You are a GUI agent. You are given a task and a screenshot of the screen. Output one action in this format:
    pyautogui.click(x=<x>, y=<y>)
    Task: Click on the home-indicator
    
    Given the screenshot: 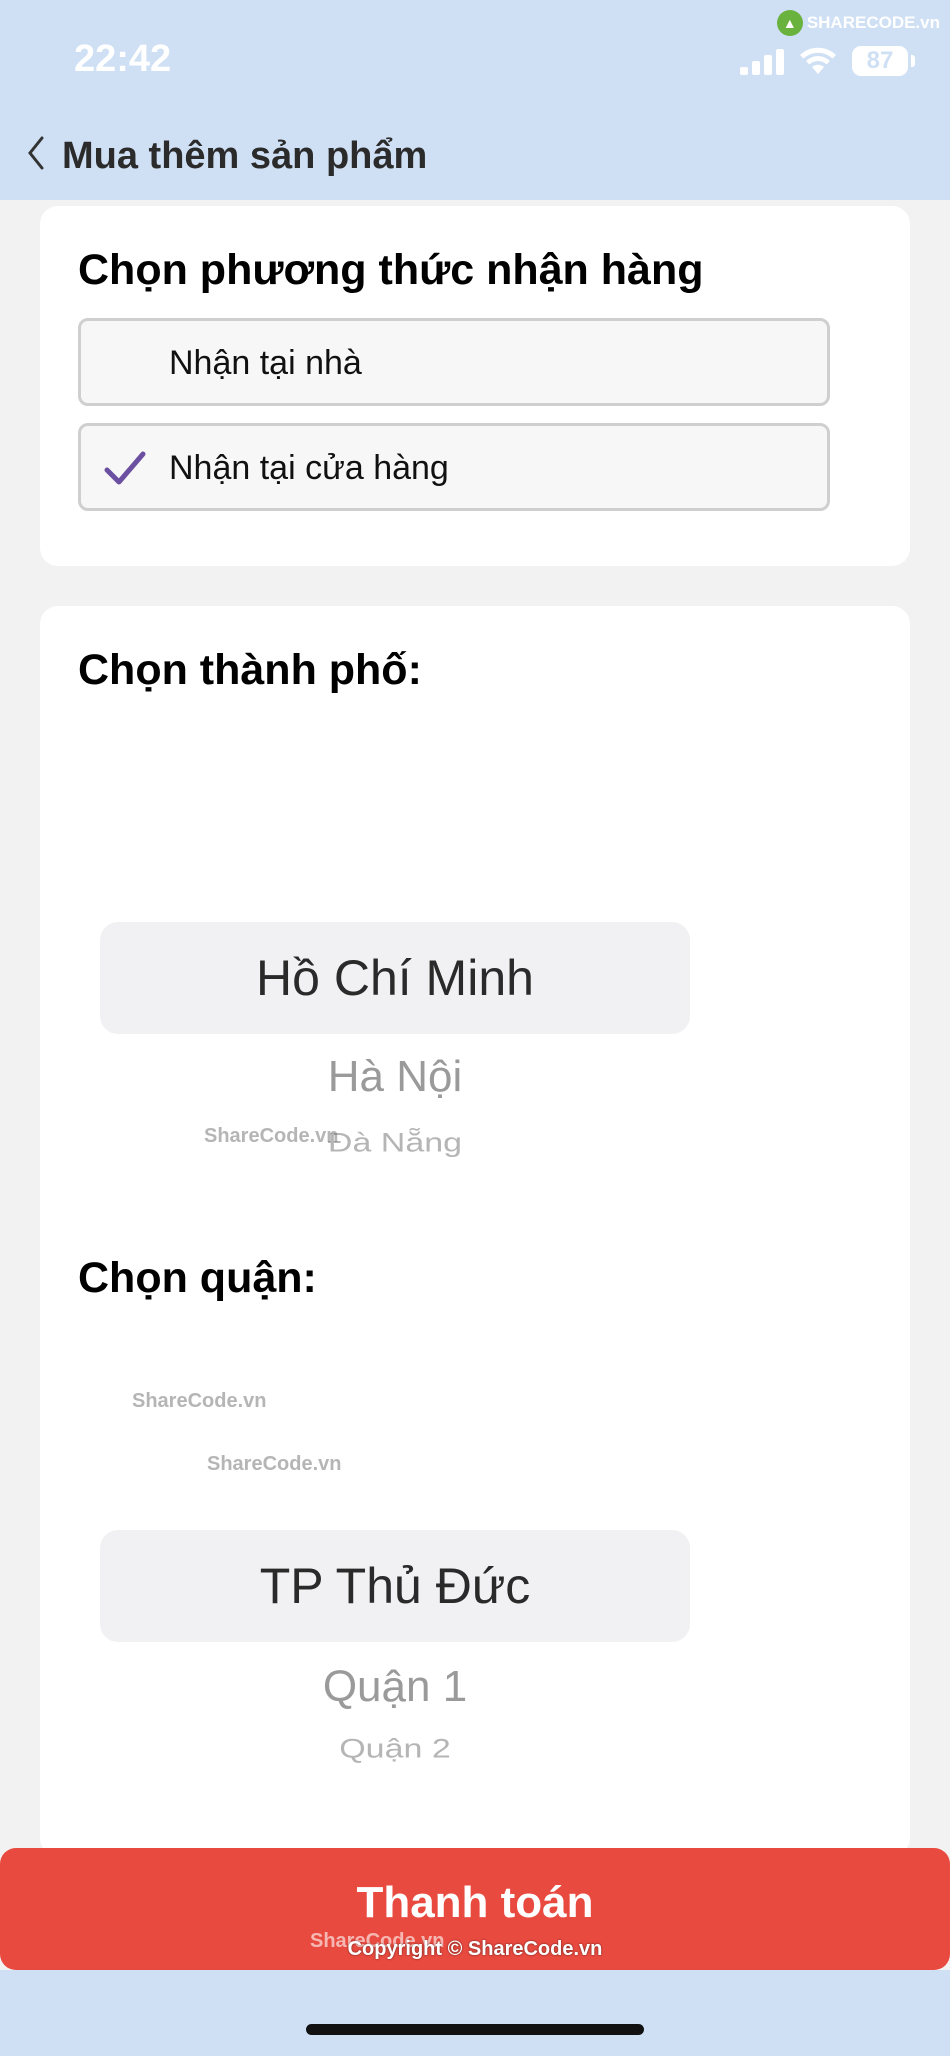 What is the action you would take?
    pyautogui.click(x=475, y=2029)
    